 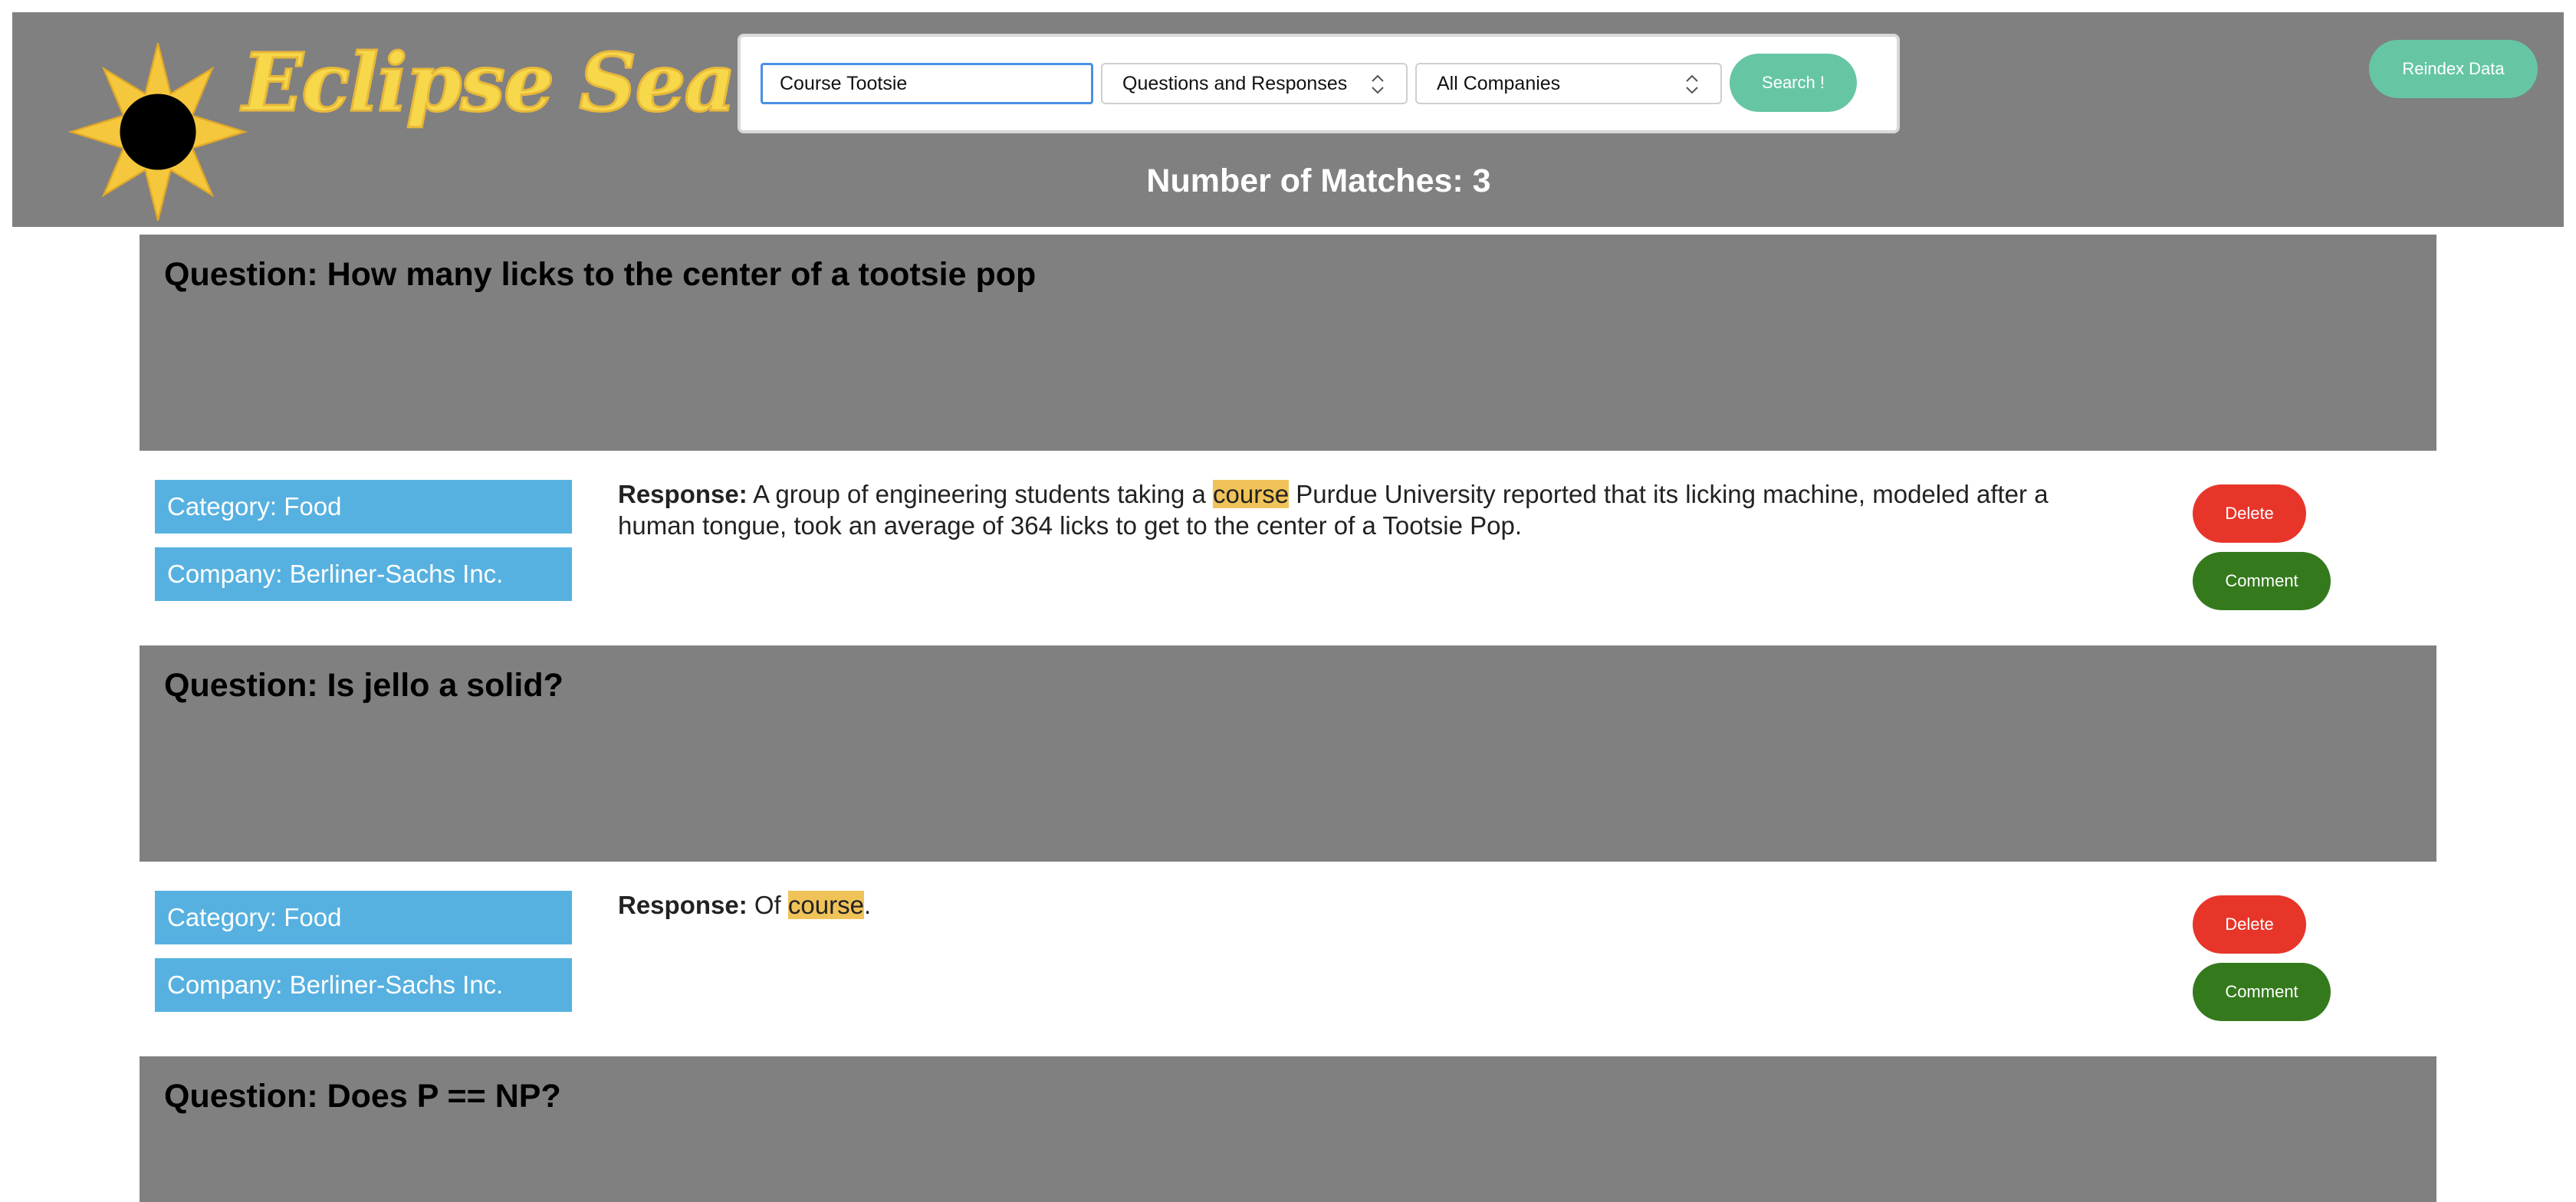 I want to click on response-text: Response: Of course., so click(x=1370, y=905).